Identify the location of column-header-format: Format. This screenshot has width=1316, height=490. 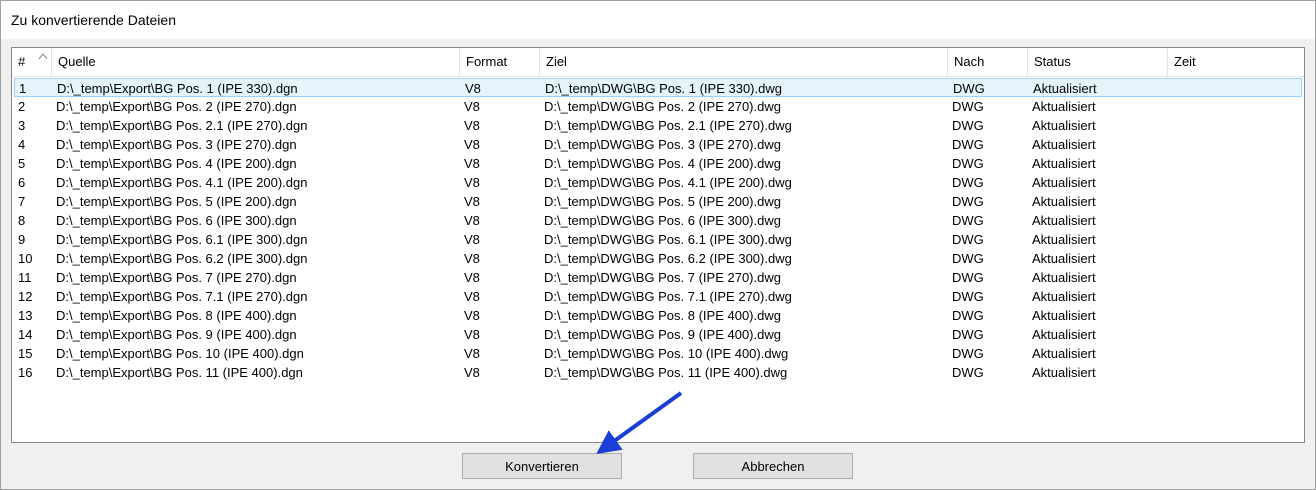
(500, 62).